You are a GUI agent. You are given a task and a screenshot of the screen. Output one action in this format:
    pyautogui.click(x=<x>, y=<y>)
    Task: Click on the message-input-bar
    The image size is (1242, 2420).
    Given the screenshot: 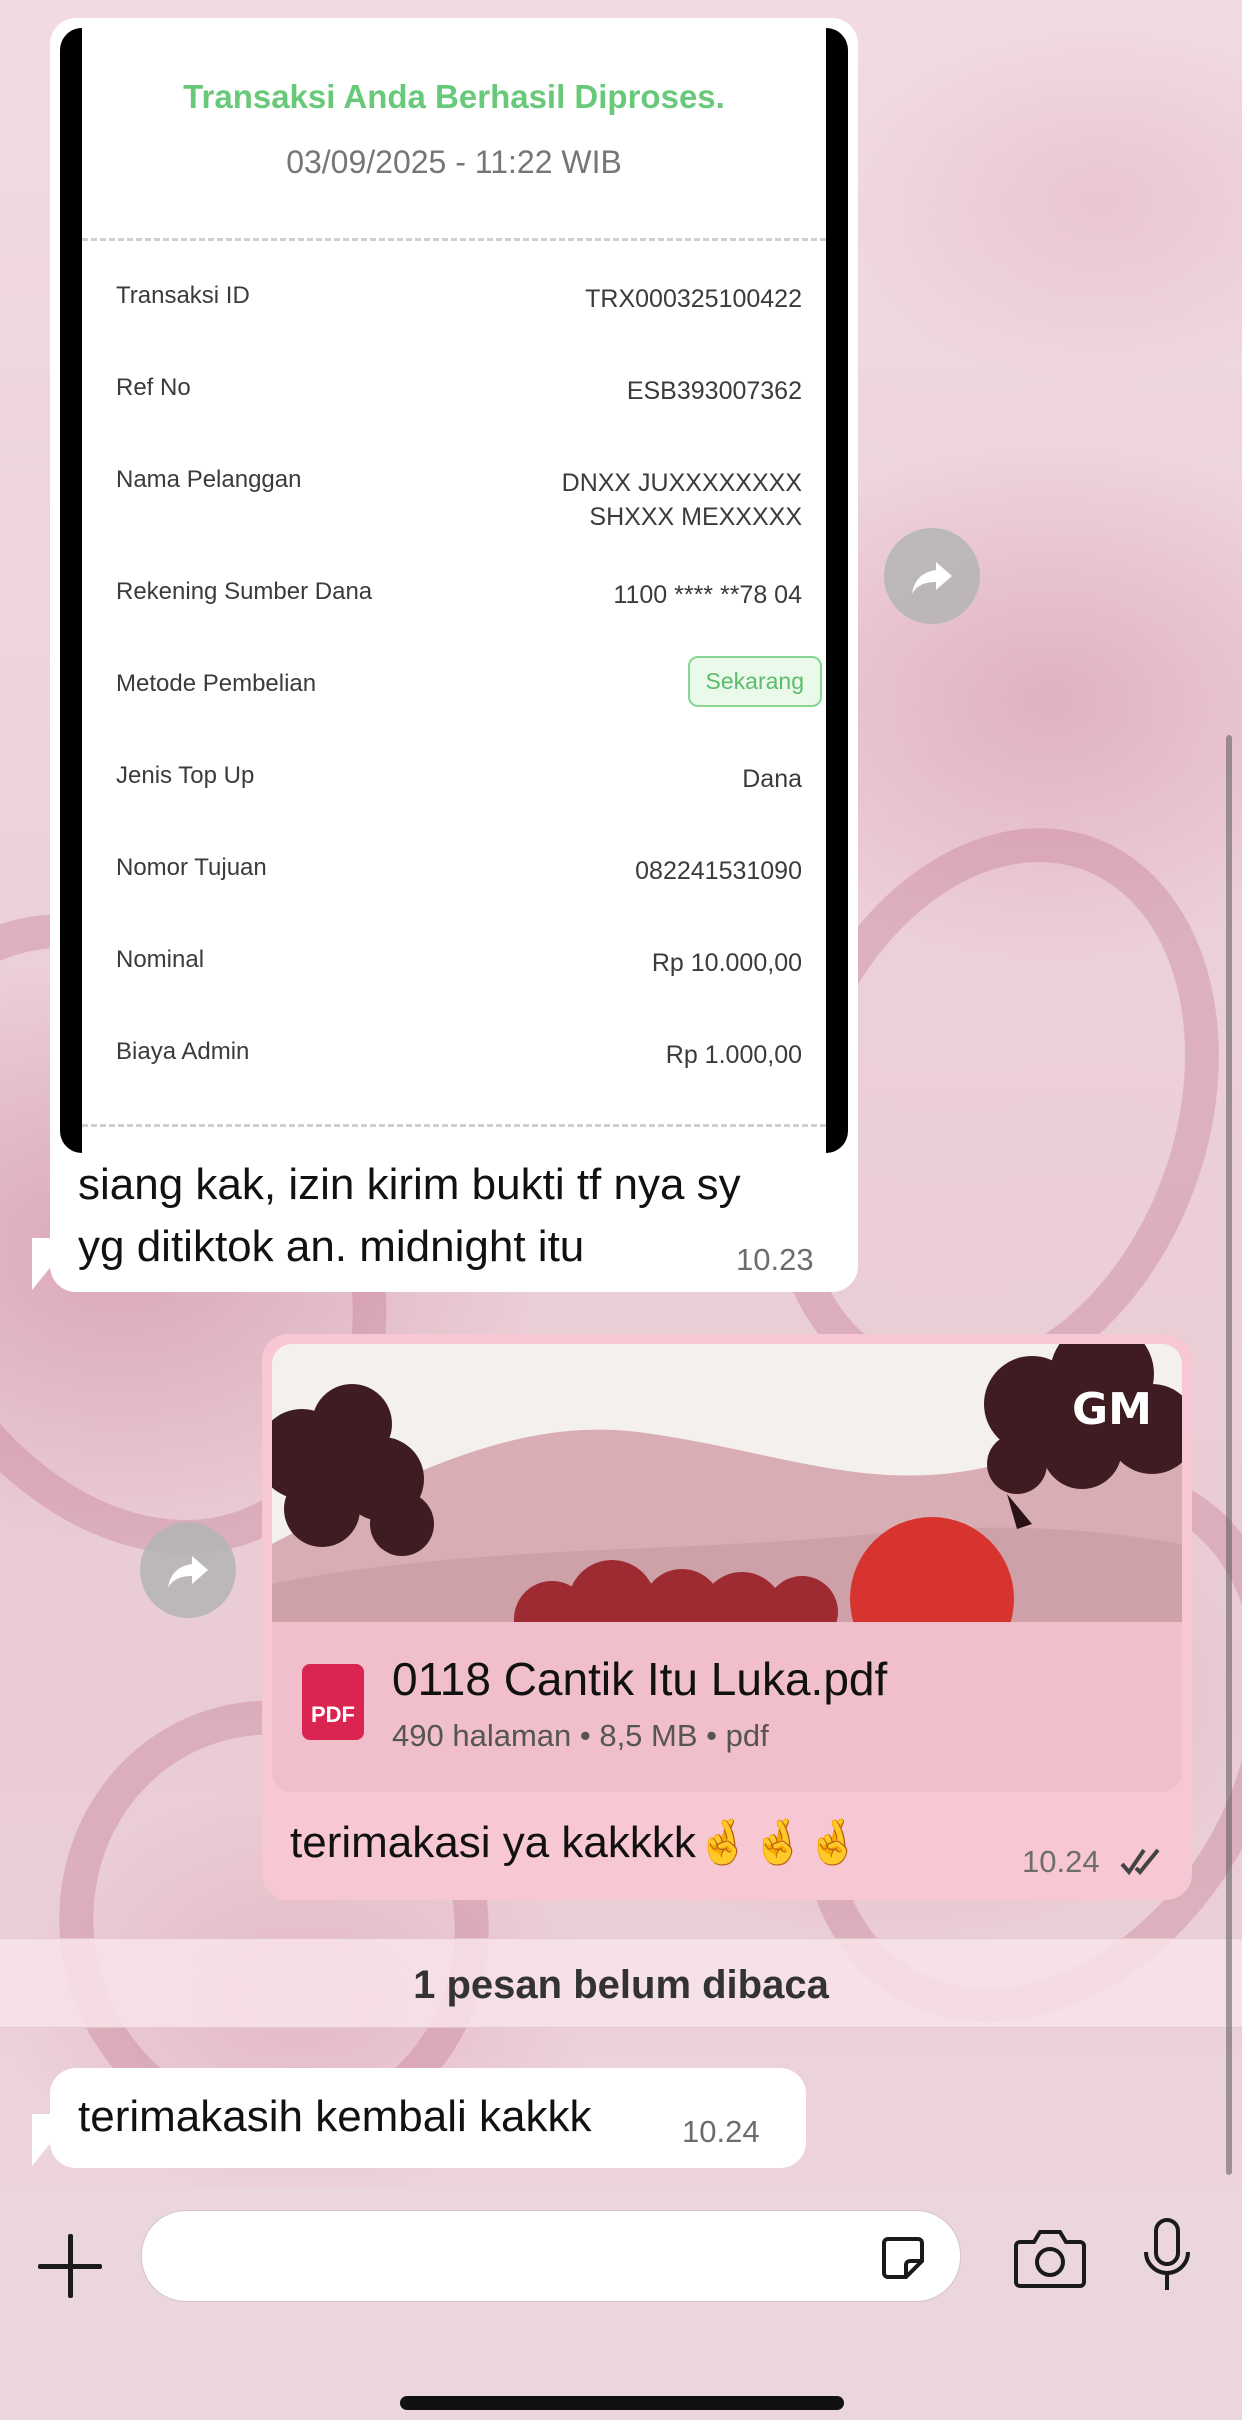 What is the action you would take?
    pyautogui.click(x=621, y=2304)
    